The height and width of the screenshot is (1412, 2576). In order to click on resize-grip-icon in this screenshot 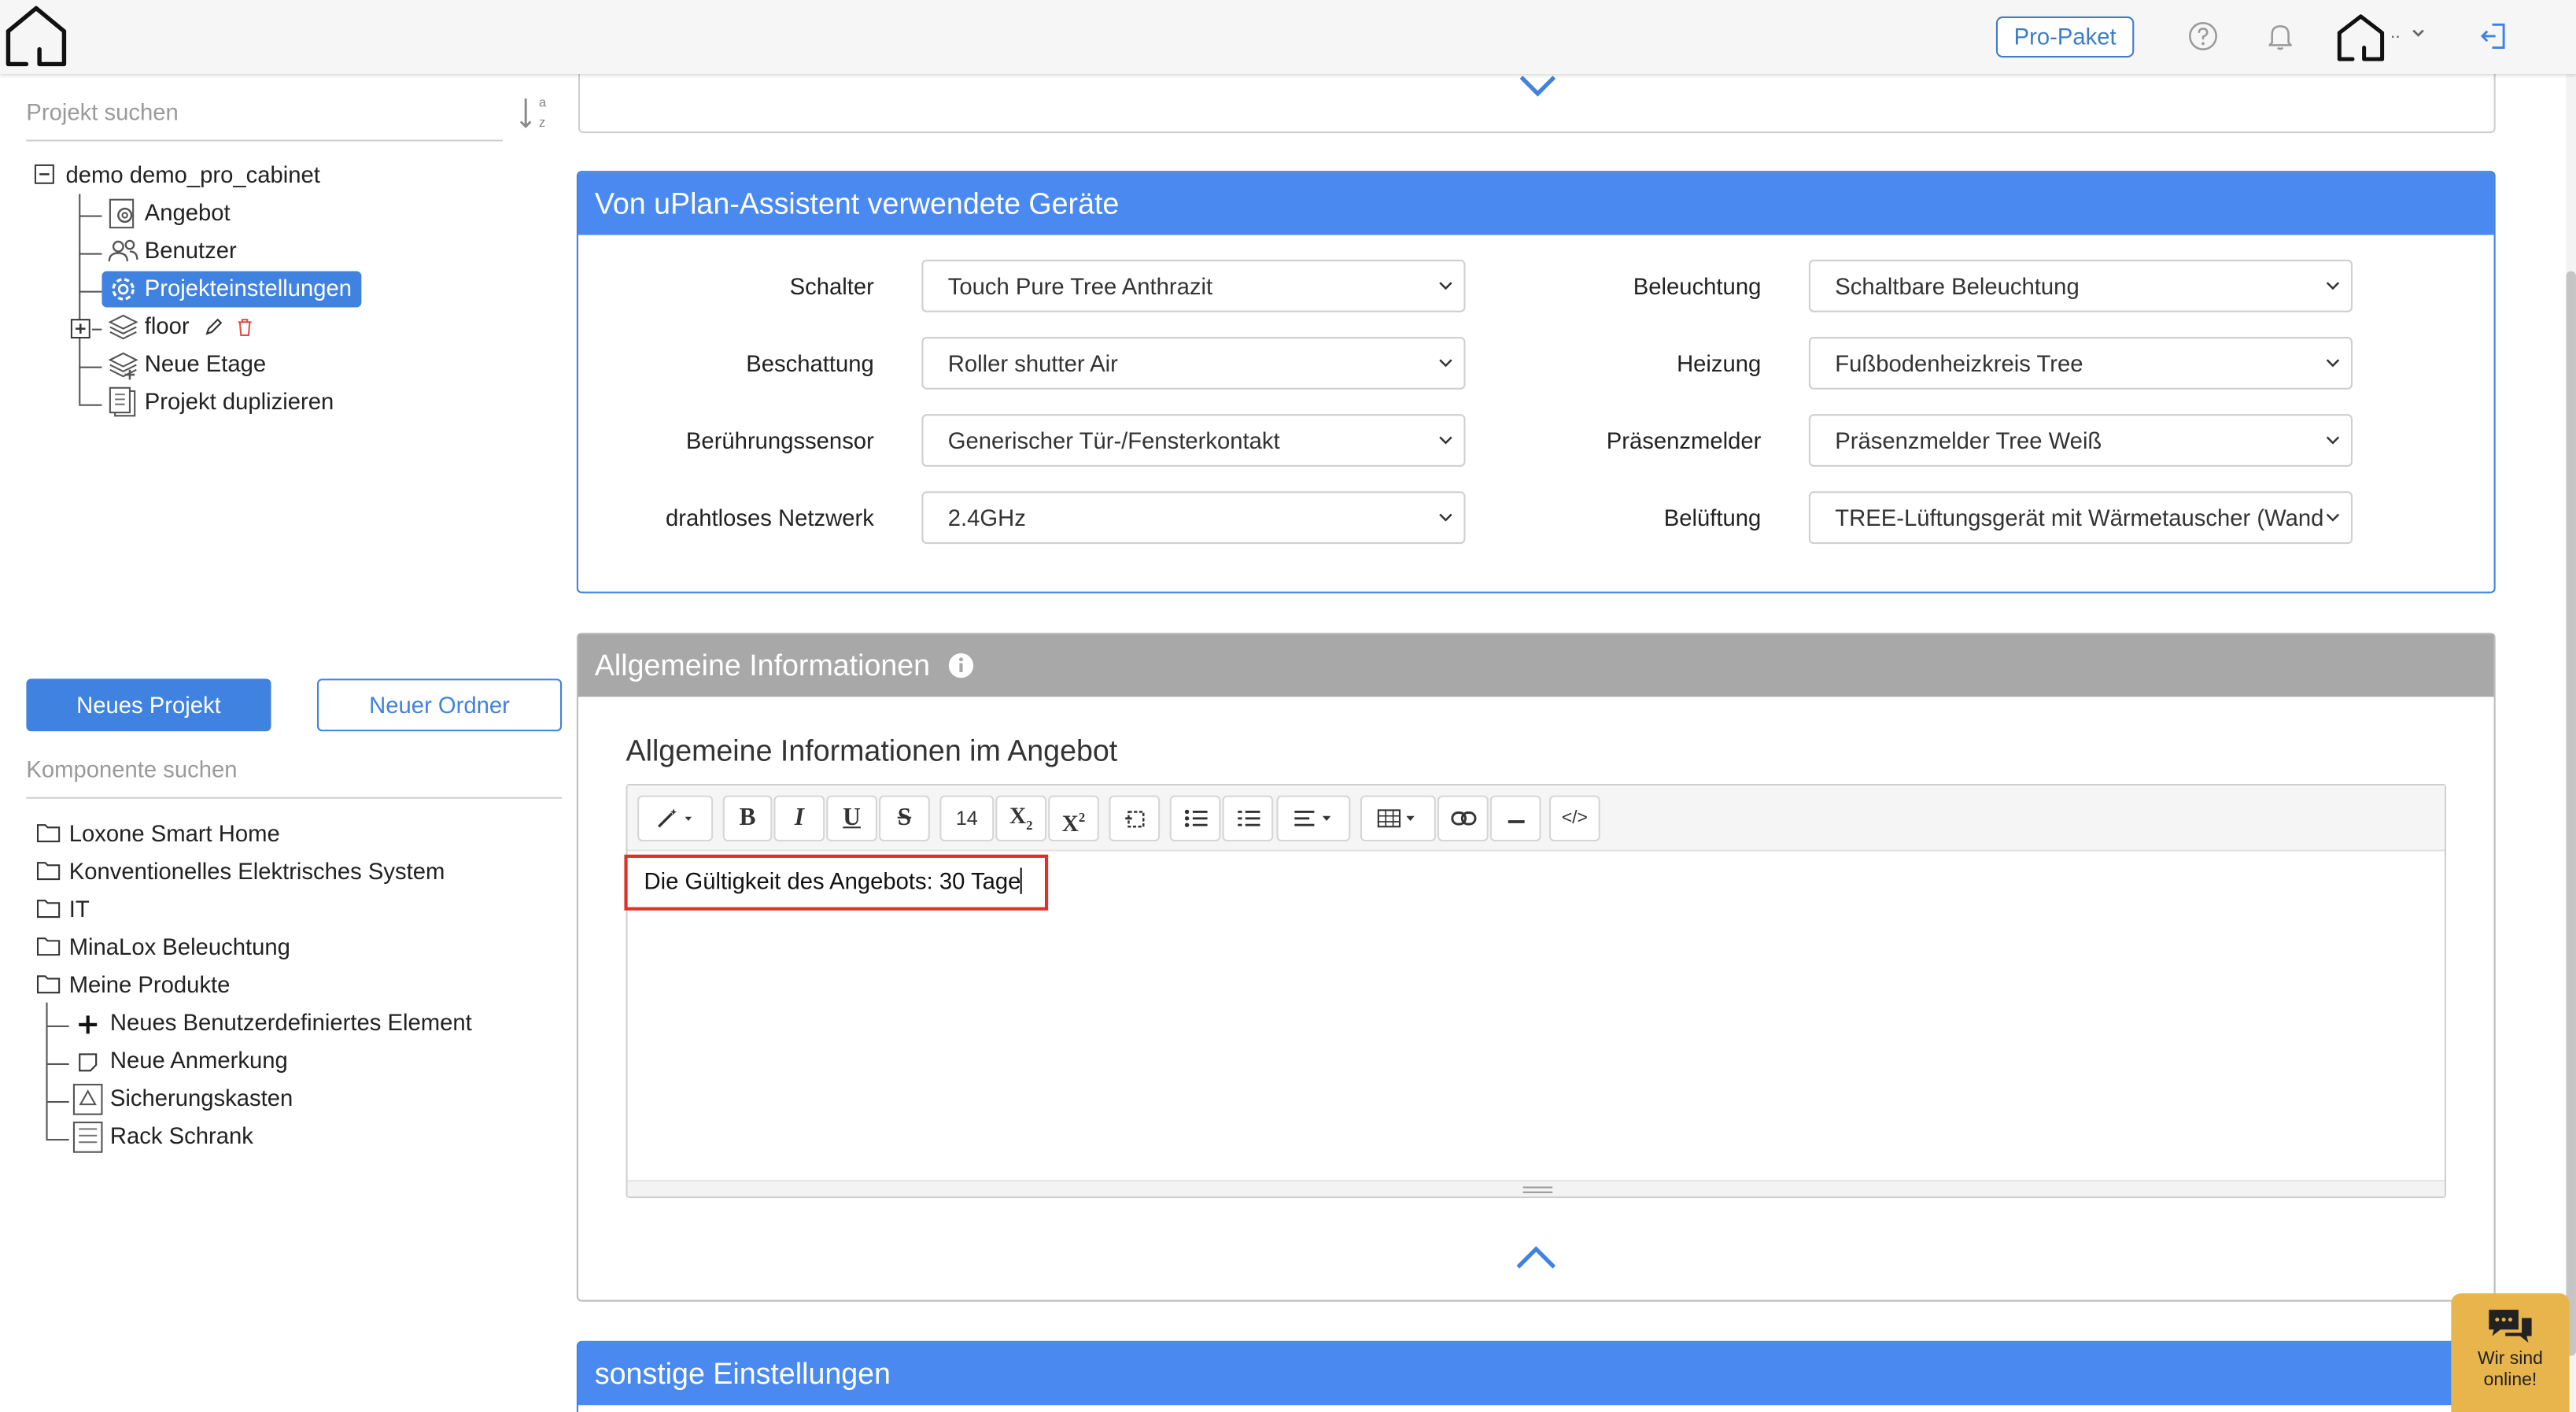, I will do `click(1538, 1189)`.